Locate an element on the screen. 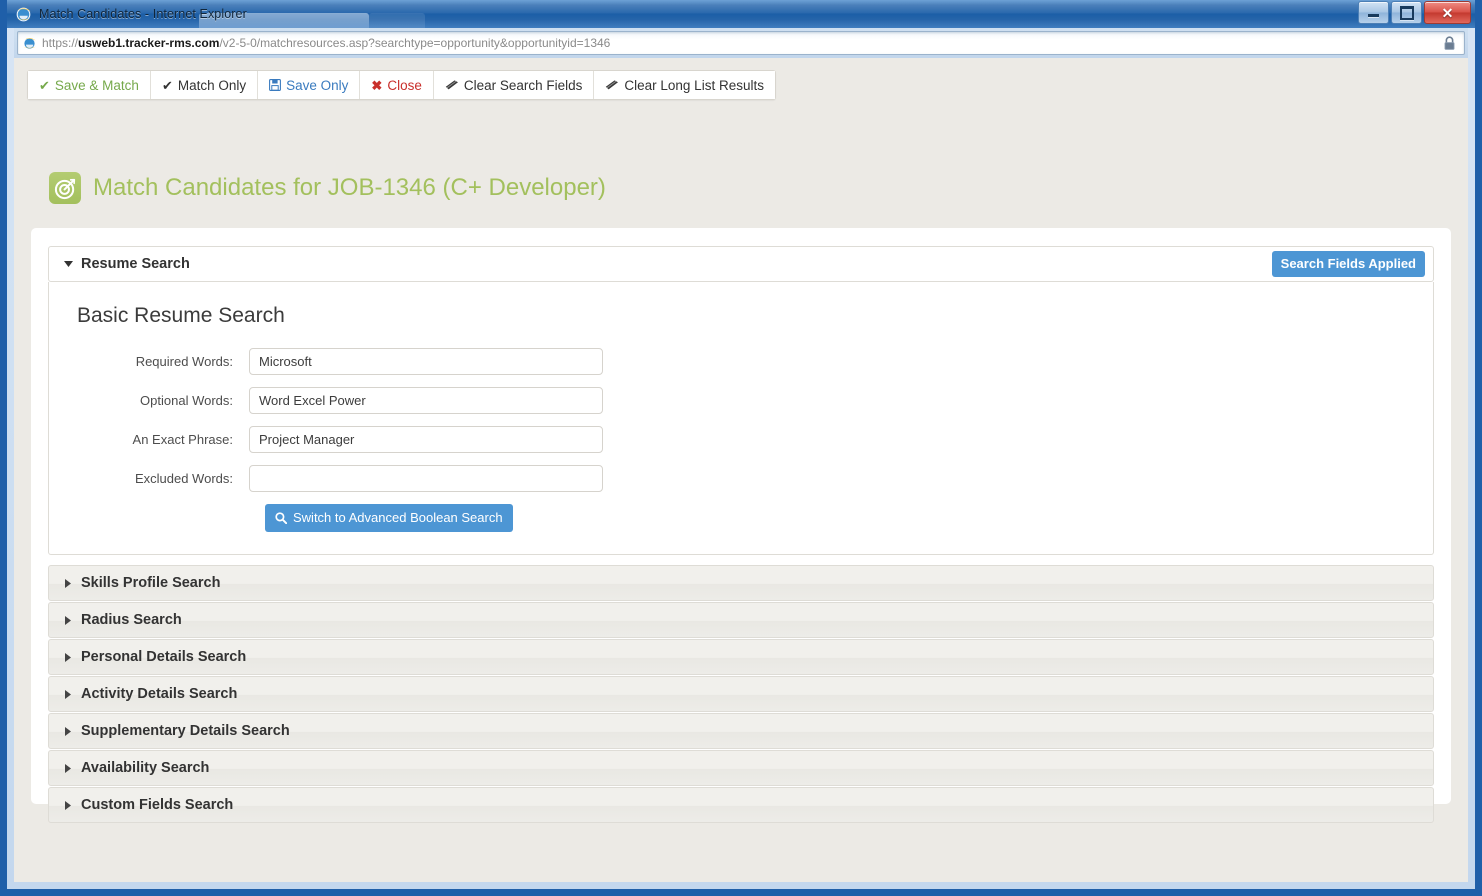  floppy-disk-icon is located at coordinates (275, 85).